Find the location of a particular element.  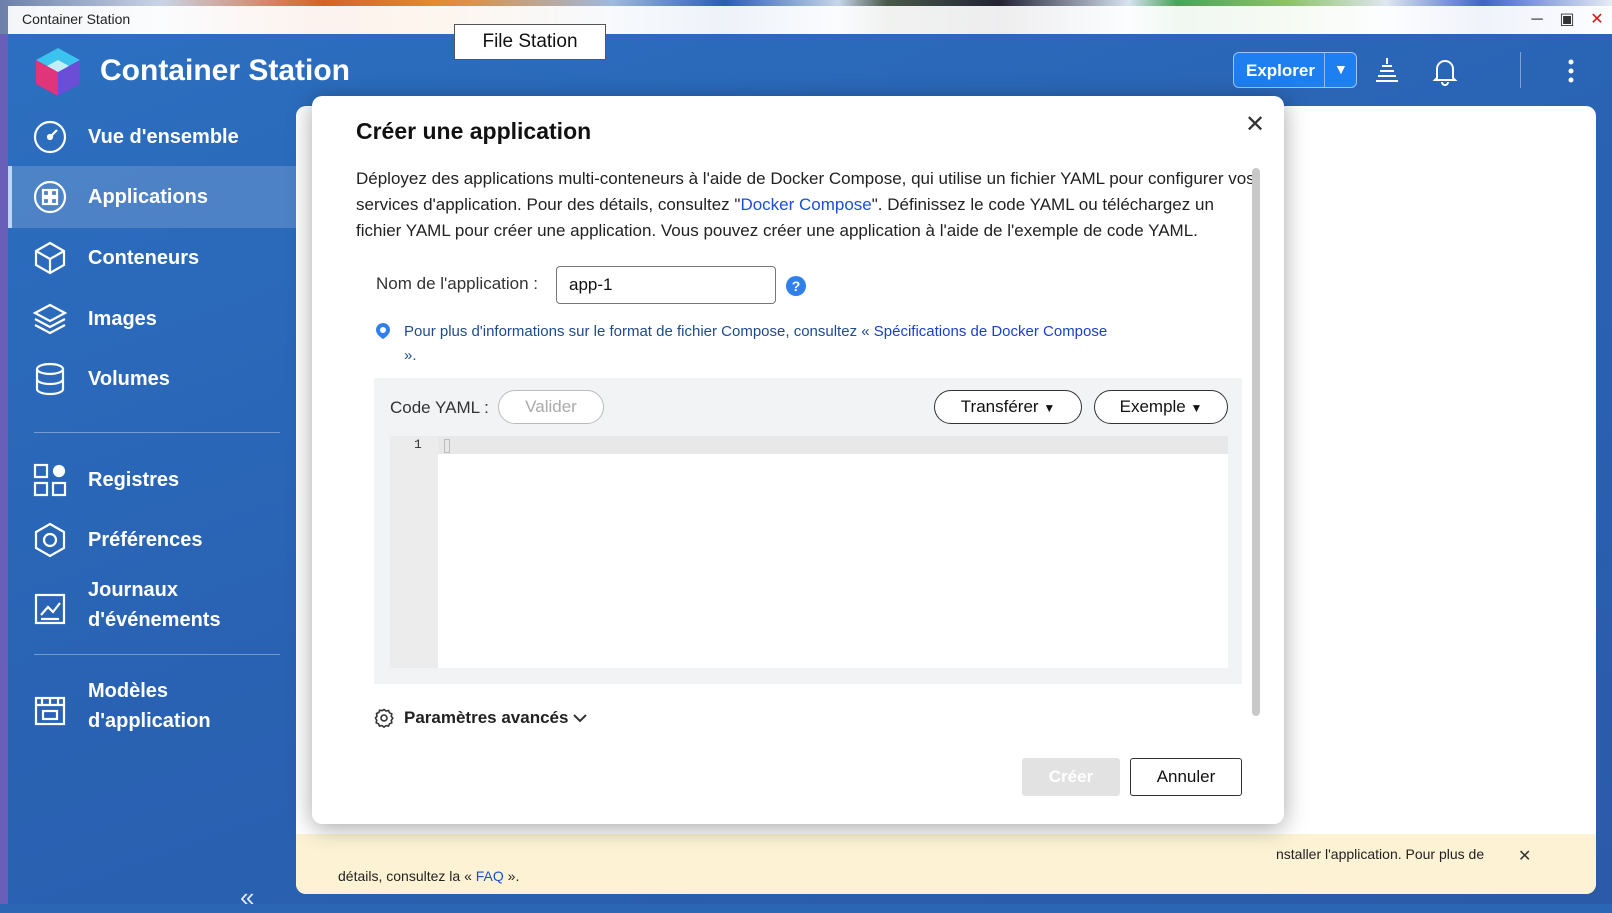

window-title: Container Station is located at coordinates (76, 19).